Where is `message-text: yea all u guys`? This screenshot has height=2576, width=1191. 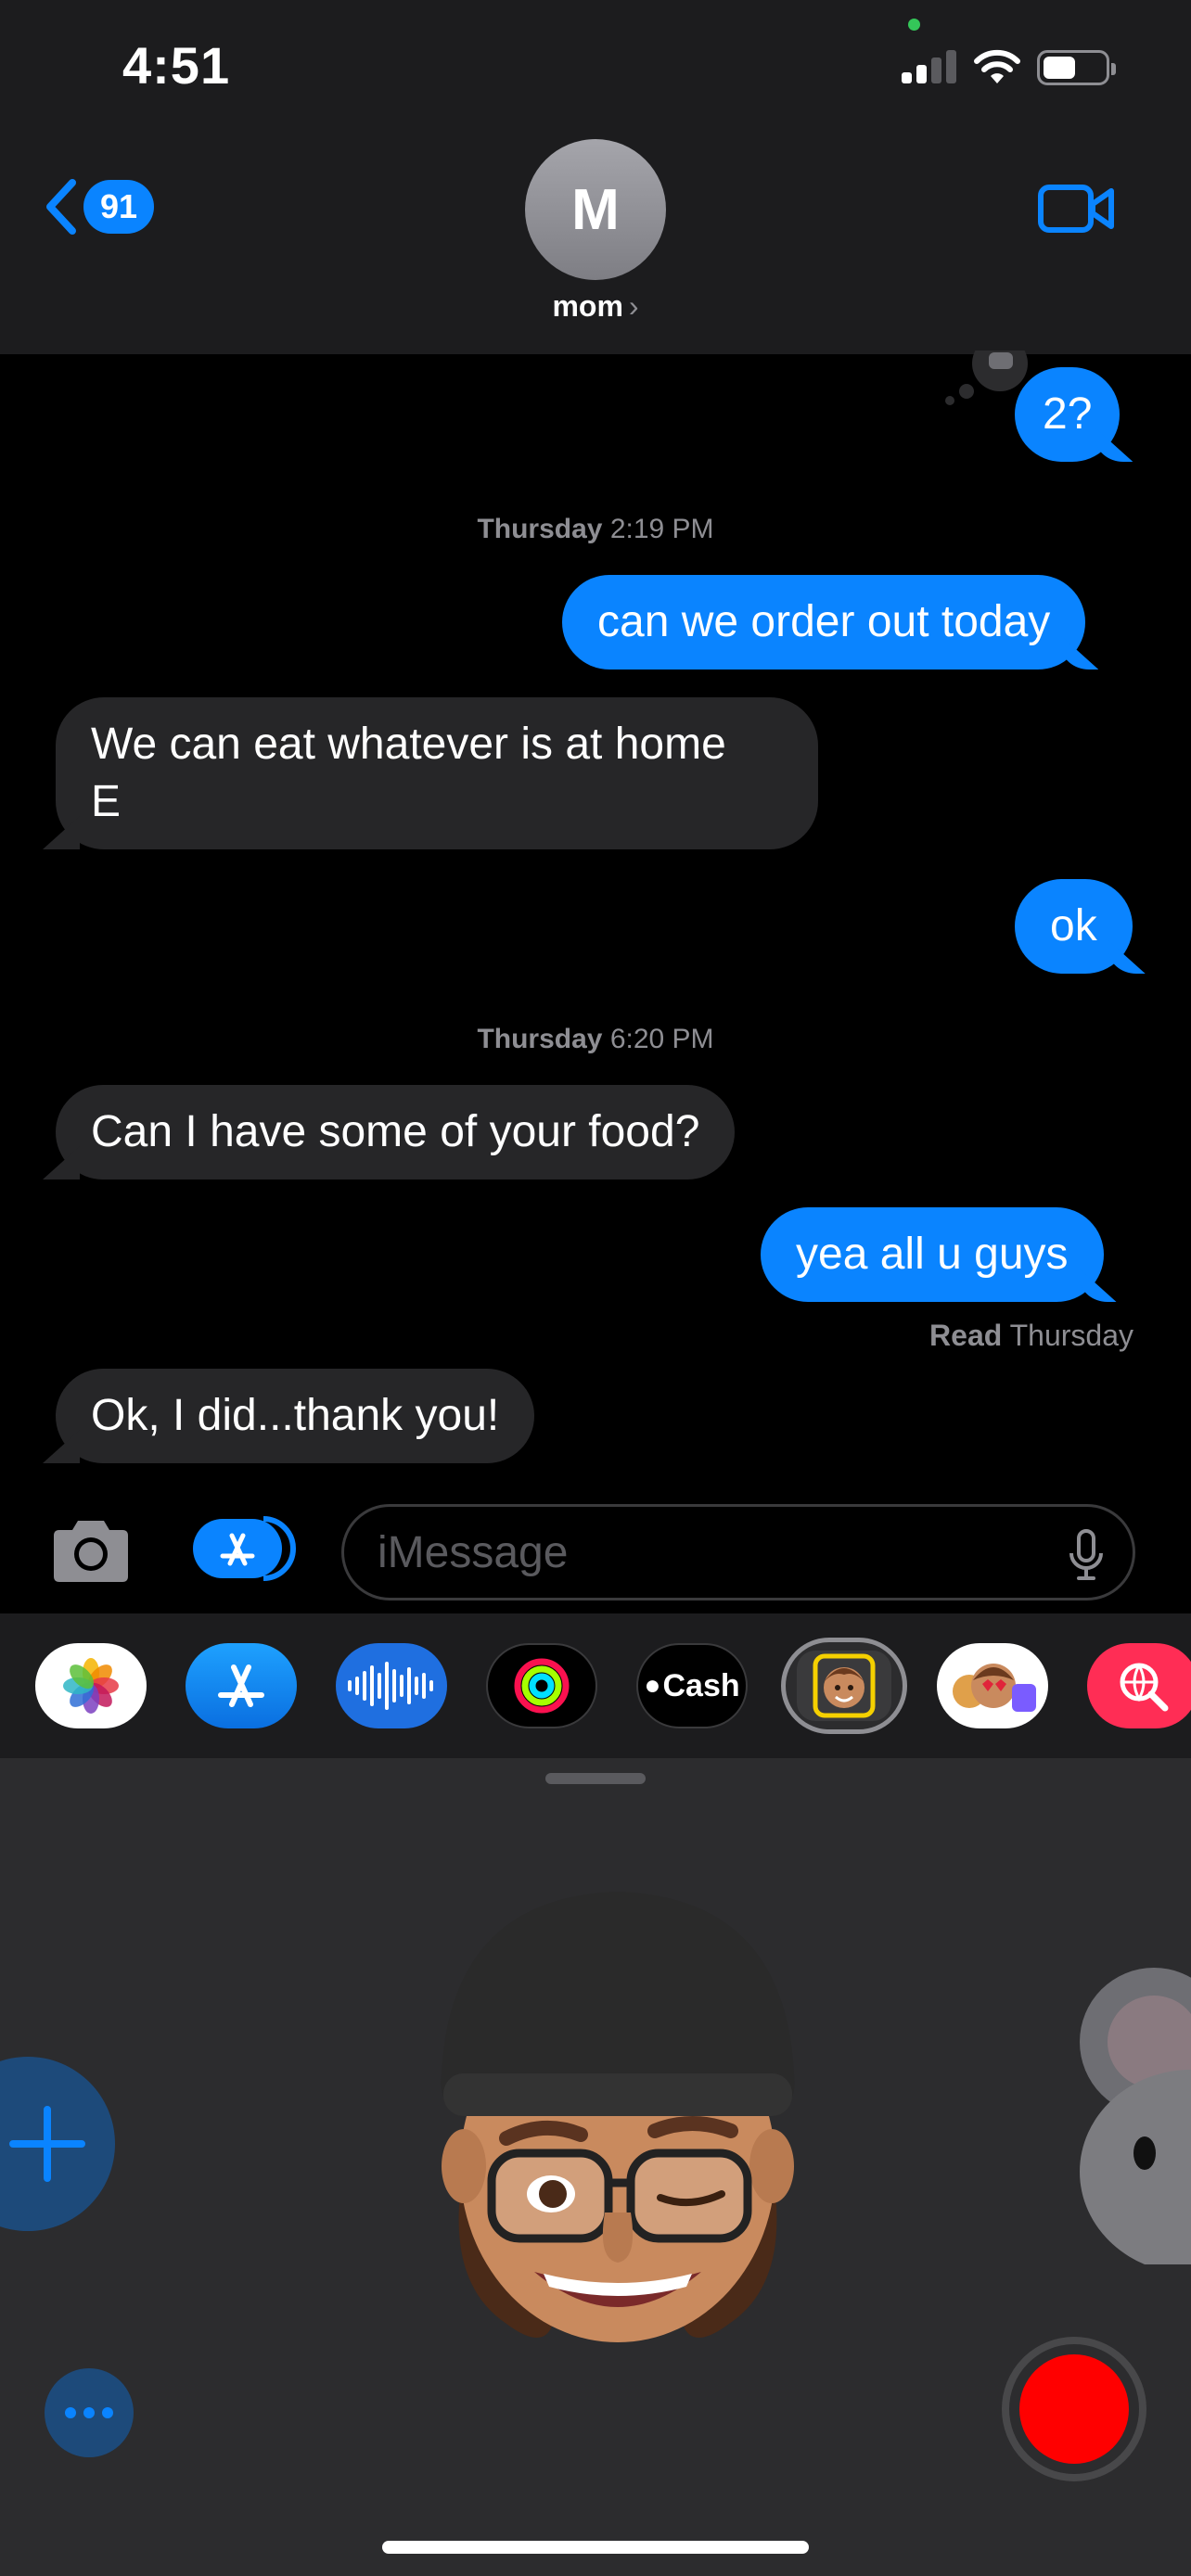
message-text: yea all u guys is located at coordinates (932, 1254).